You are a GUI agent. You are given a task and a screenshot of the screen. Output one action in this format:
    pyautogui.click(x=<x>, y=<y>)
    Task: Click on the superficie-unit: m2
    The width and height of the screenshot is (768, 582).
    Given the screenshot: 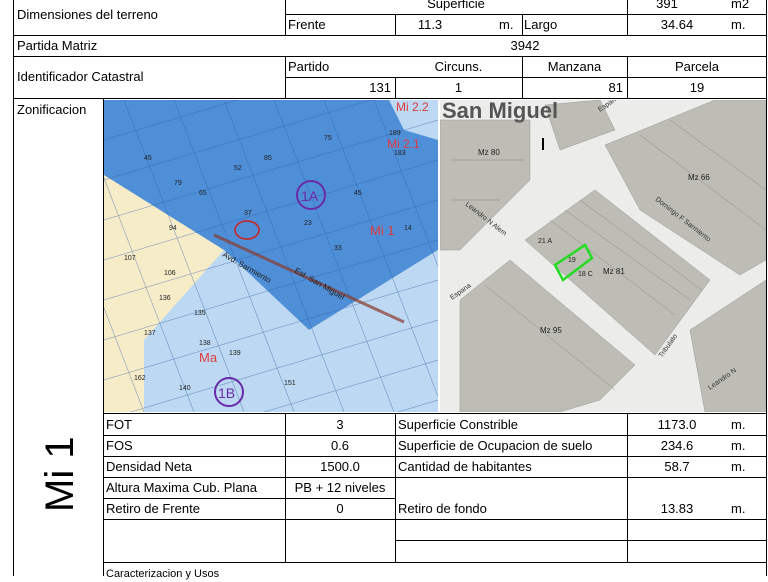 What is the action you would take?
    pyautogui.click(x=740, y=5)
    